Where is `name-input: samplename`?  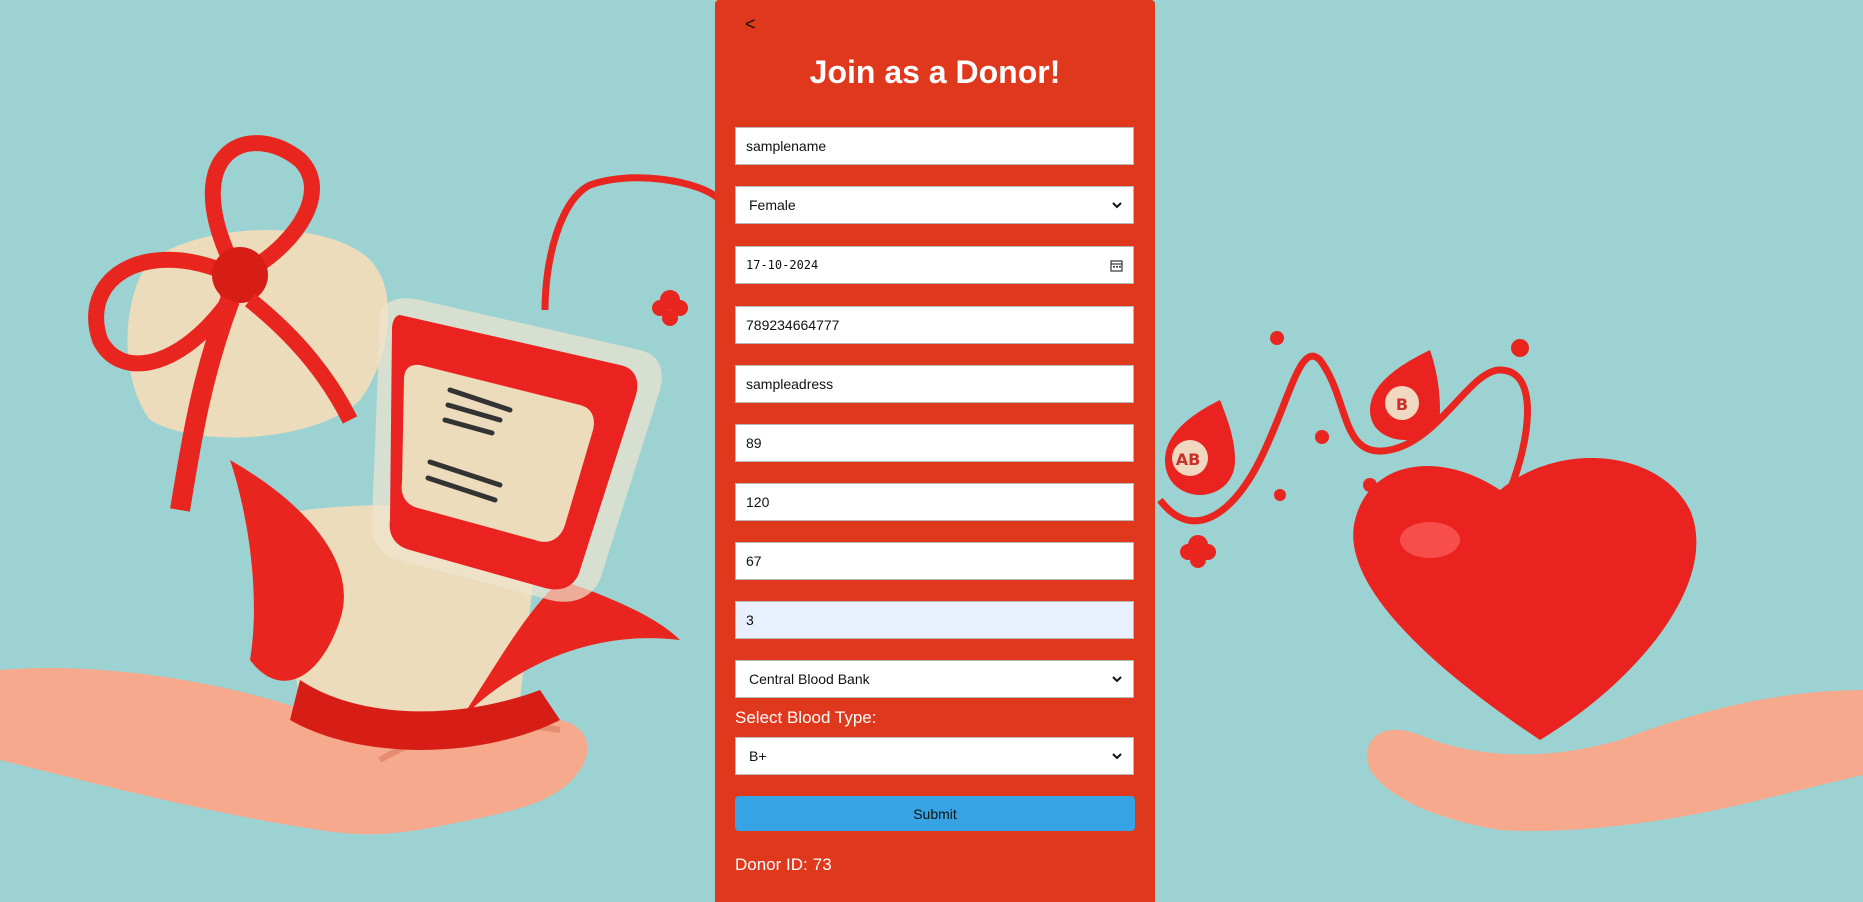
name-input: samplename is located at coordinates (934, 146).